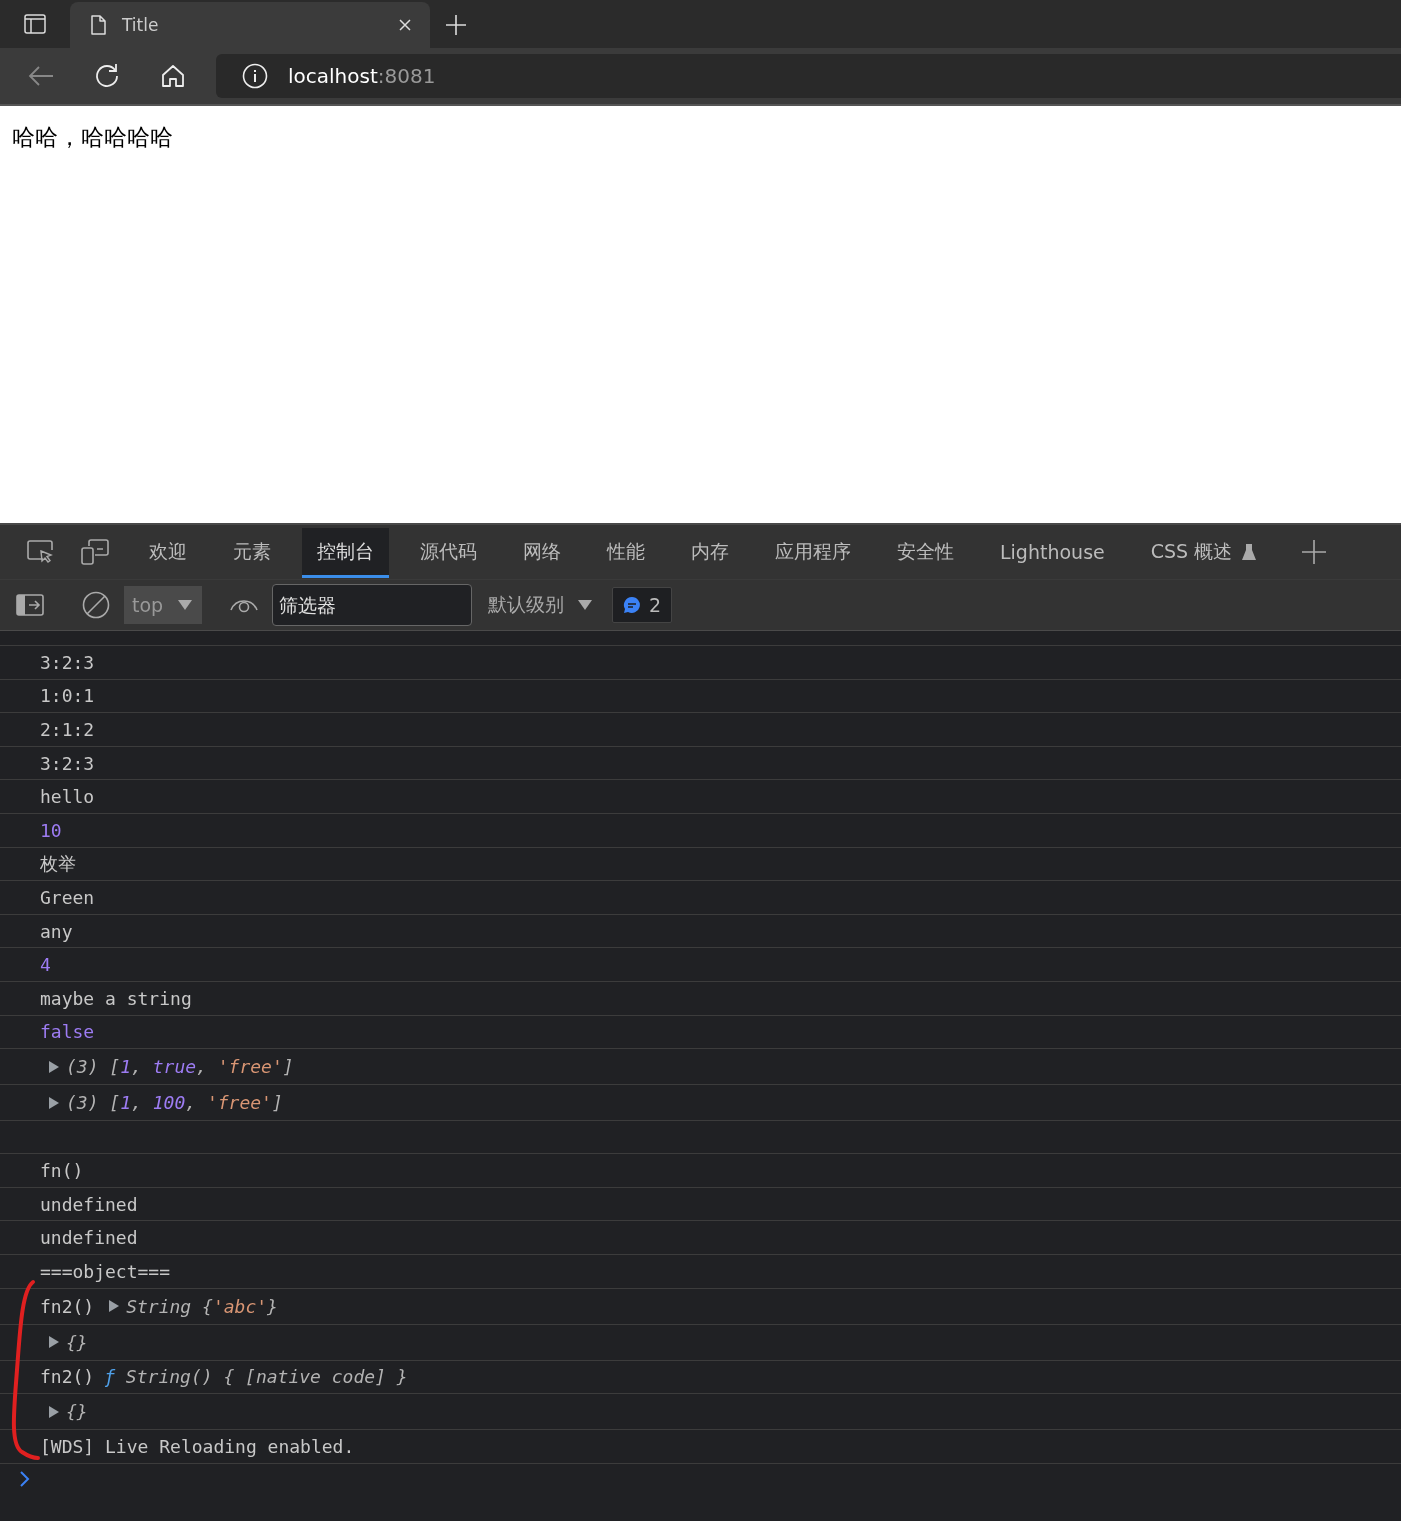  I want to click on flask-icon, so click(1249, 551).